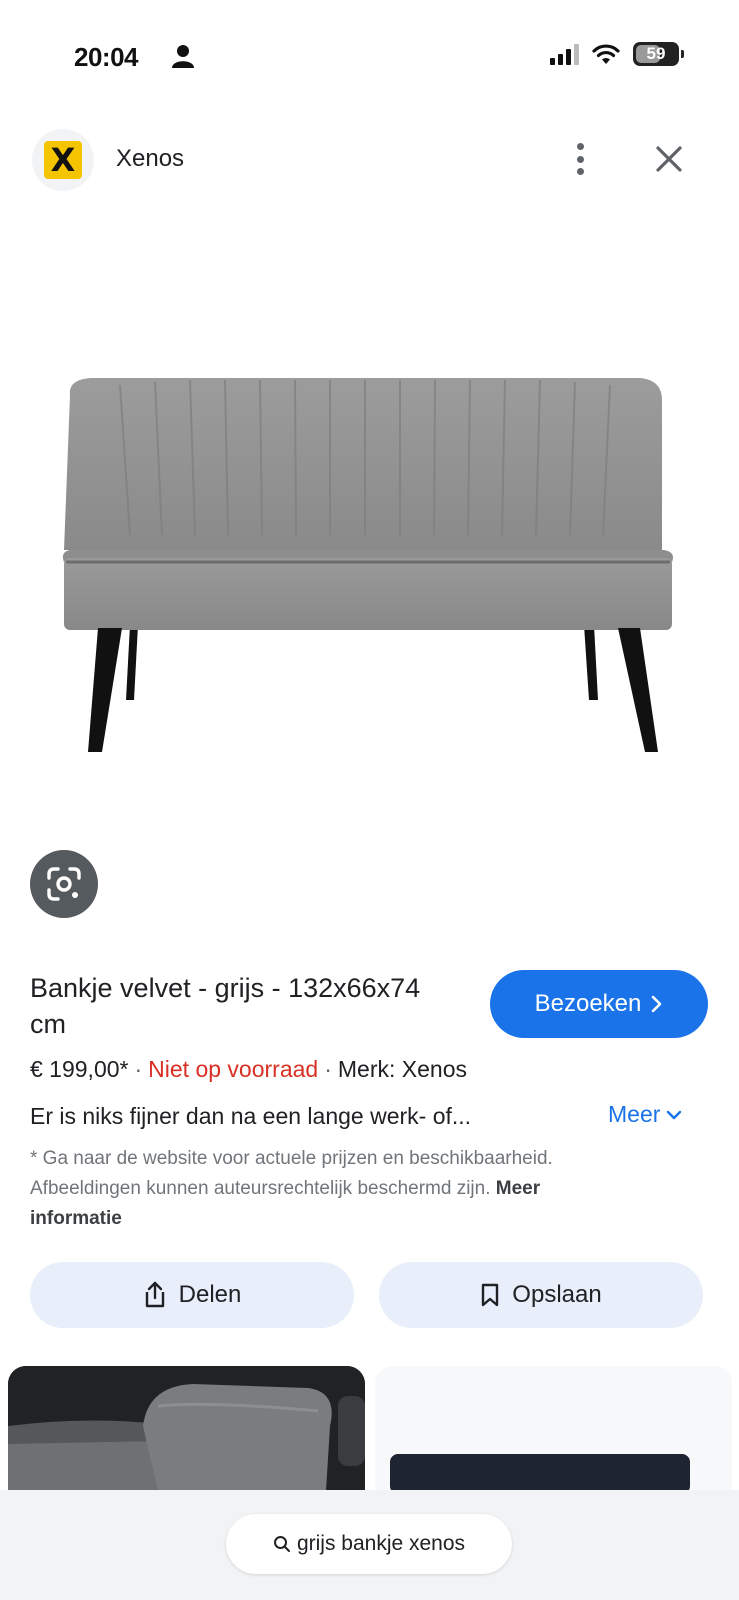  I want to click on lens-icon, so click(64, 884).